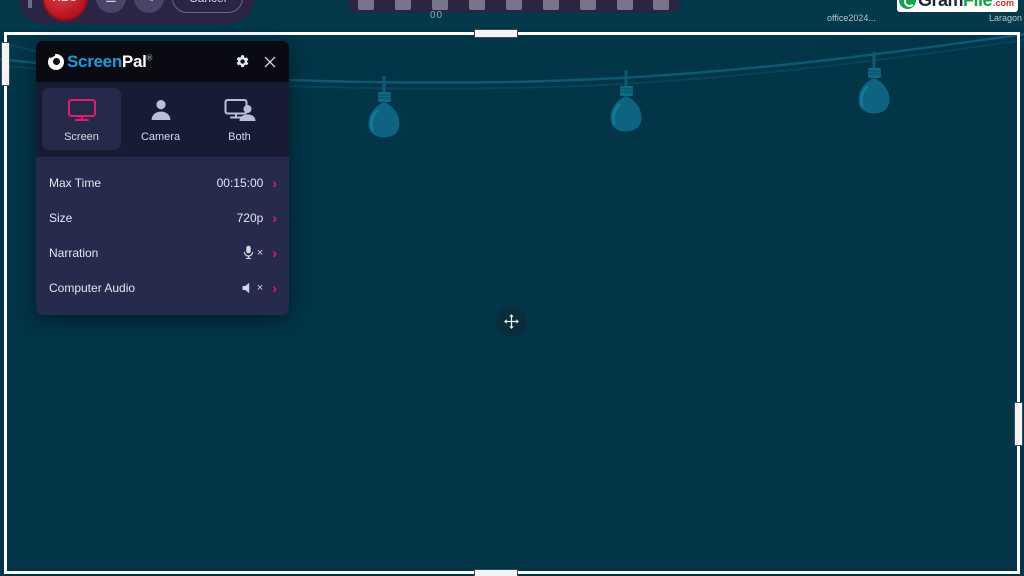  What do you see at coordinates (978, 5) in the screenshot?
I see `gramfile-file-text: File` at bounding box center [978, 5].